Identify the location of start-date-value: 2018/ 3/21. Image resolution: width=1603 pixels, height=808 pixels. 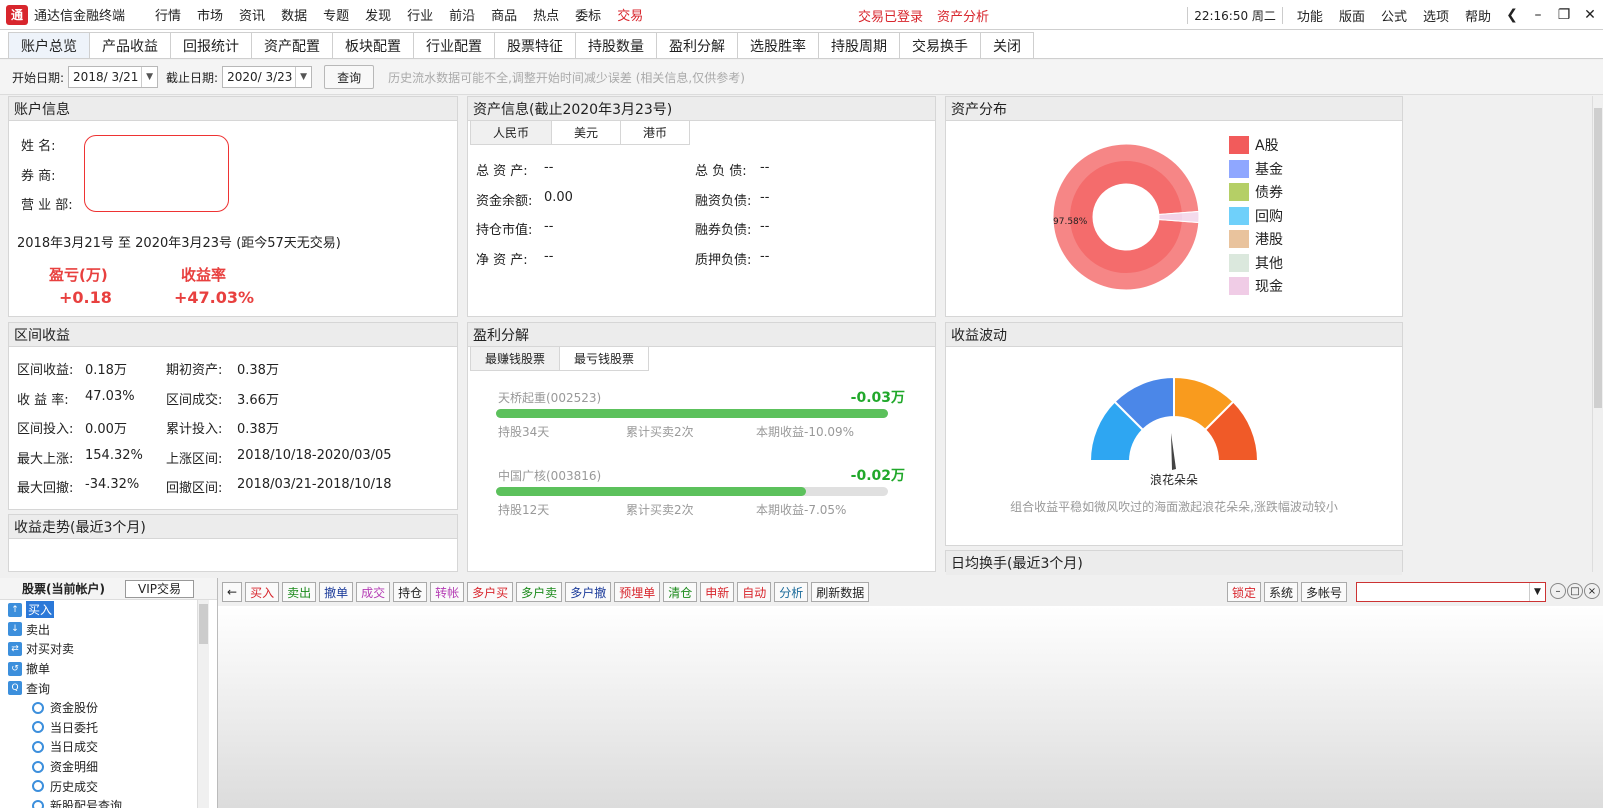
(106, 77).